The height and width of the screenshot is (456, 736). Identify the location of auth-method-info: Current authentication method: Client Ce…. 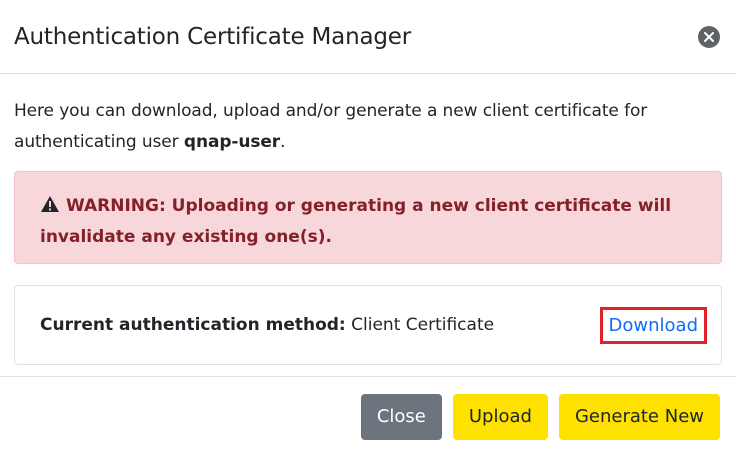
(267, 325).